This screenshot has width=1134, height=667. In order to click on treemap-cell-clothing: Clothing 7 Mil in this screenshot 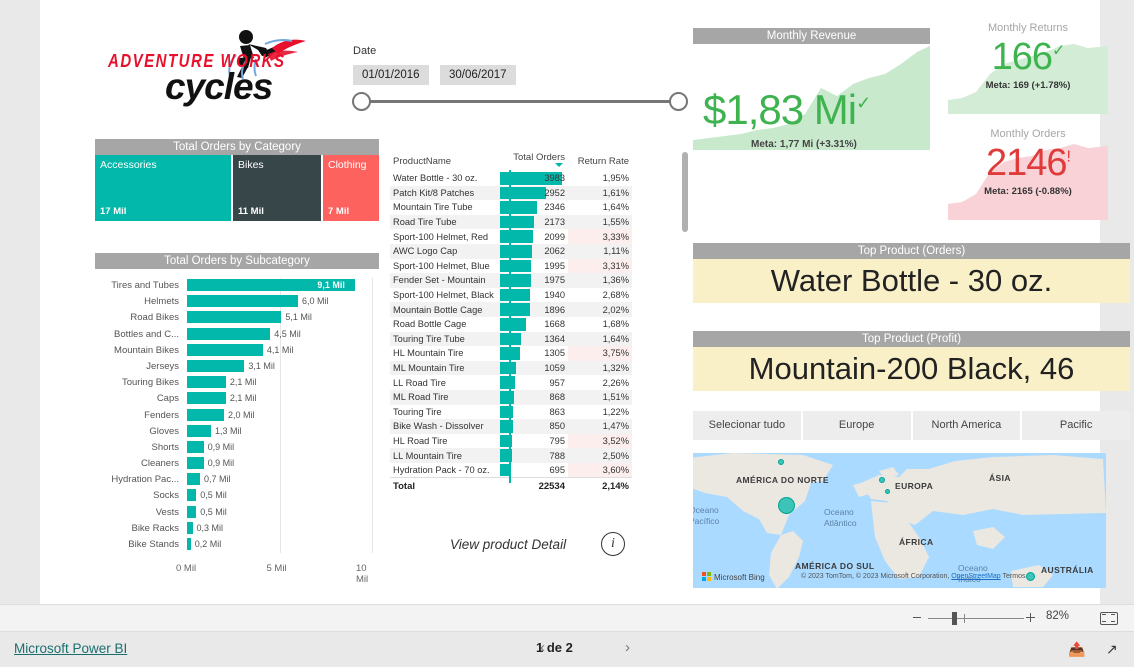, I will do `click(351, 188)`.